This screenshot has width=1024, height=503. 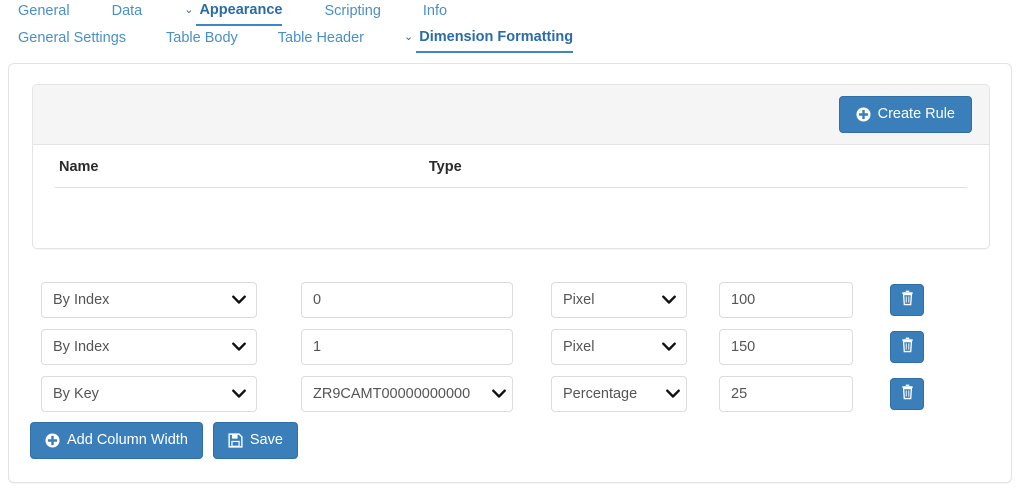 I want to click on save-button: Save, so click(x=255, y=440).